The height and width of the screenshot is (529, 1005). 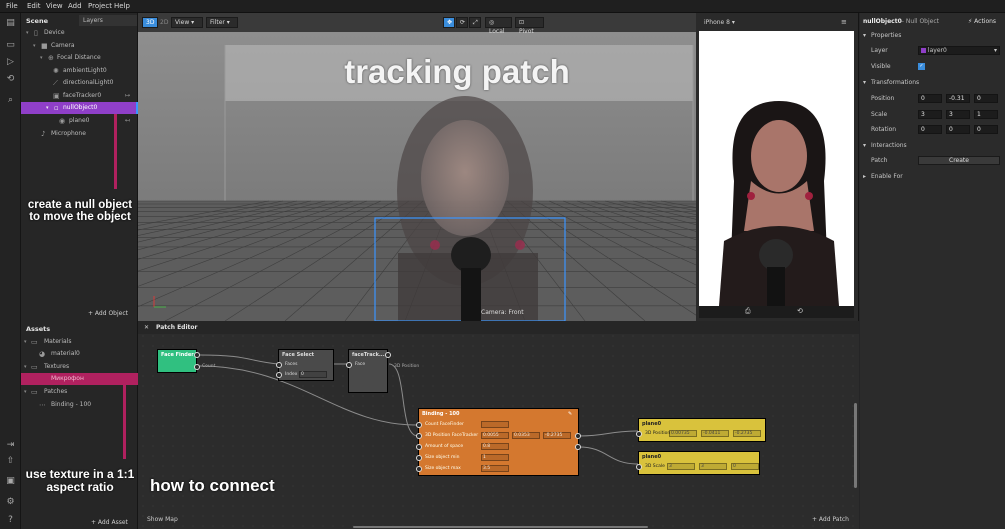 I want to click on tree-item-device: ▾ ▯ Device, so click(x=79, y=33).